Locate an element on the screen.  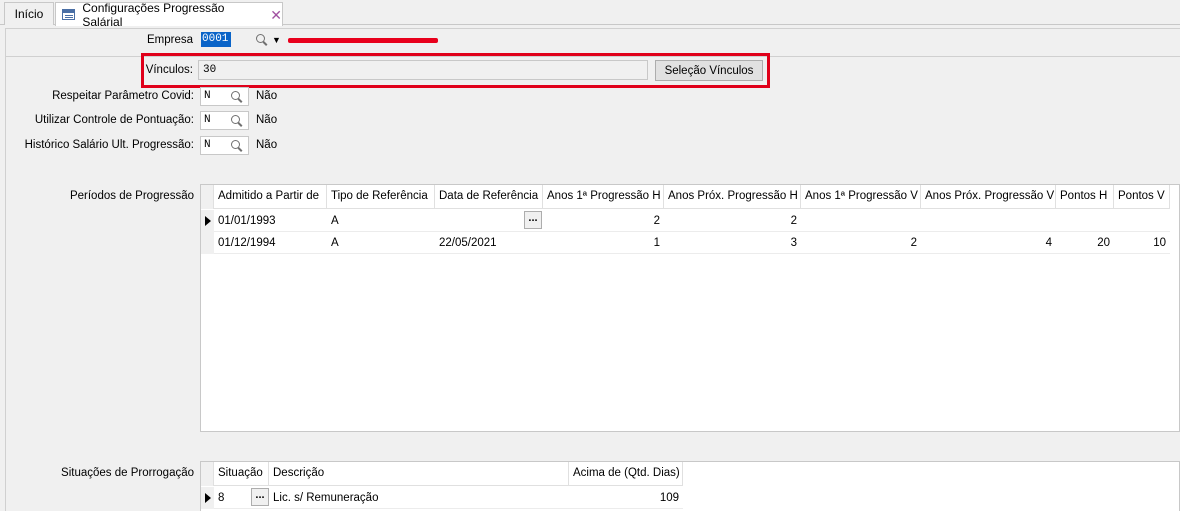
empresa-search-icon is located at coordinates (262, 40).